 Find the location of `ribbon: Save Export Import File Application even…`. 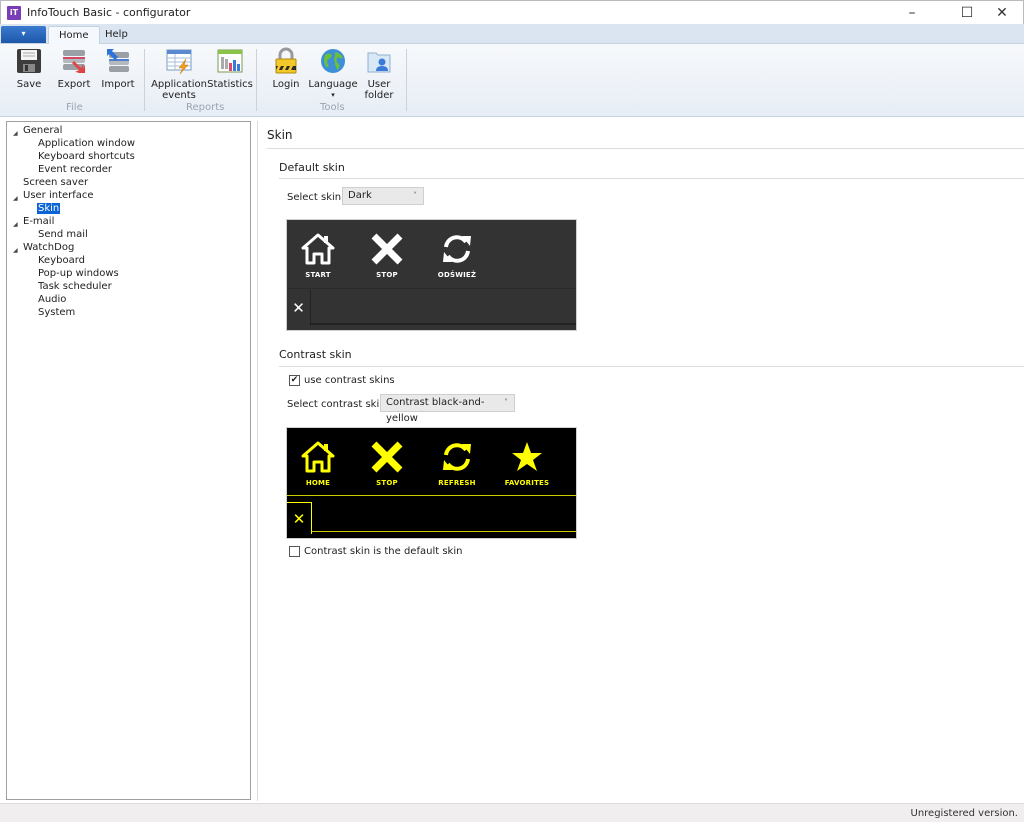

ribbon: Save Export Import File Application even… is located at coordinates (512, 80).